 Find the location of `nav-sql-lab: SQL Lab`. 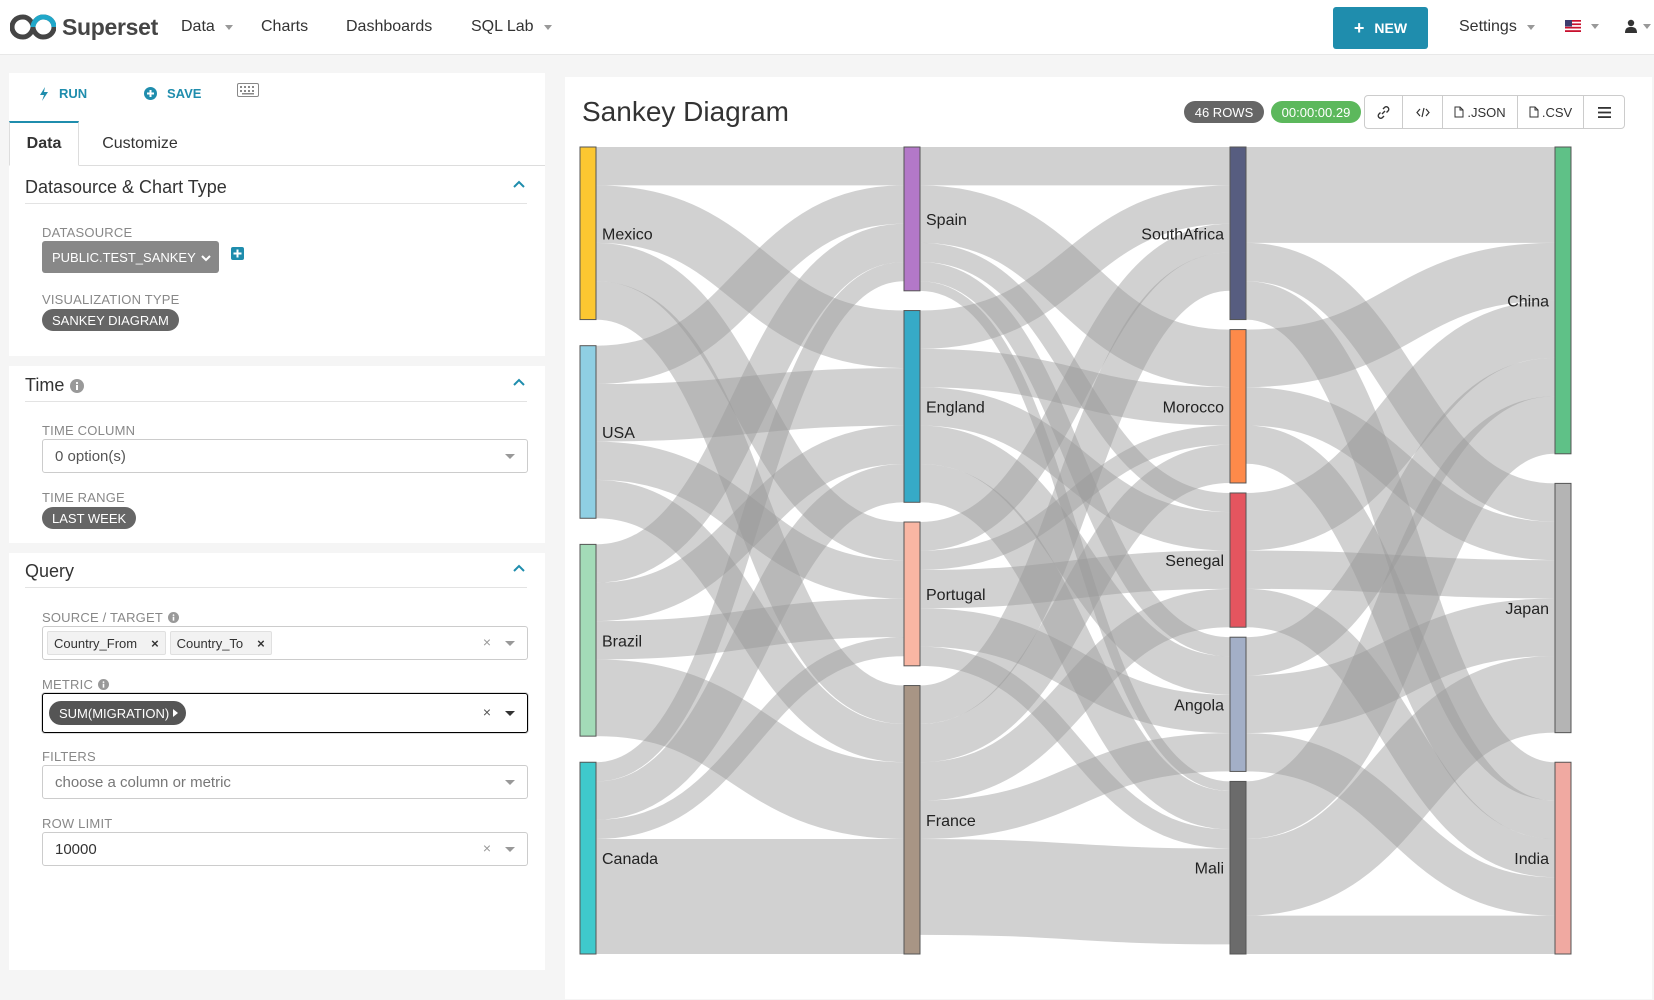

nav-sql-lab: SQL Lab is located at coordinates (511, 27).